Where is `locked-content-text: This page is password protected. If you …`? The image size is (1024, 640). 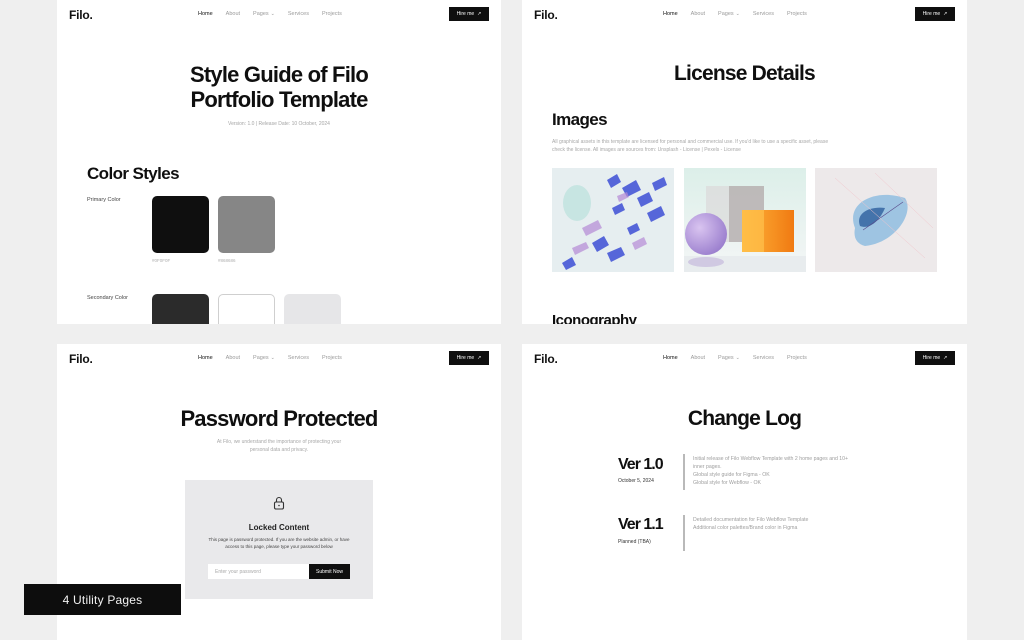
locked-content-text: This page is password protected. If you … is located at coordinates (279, 543).